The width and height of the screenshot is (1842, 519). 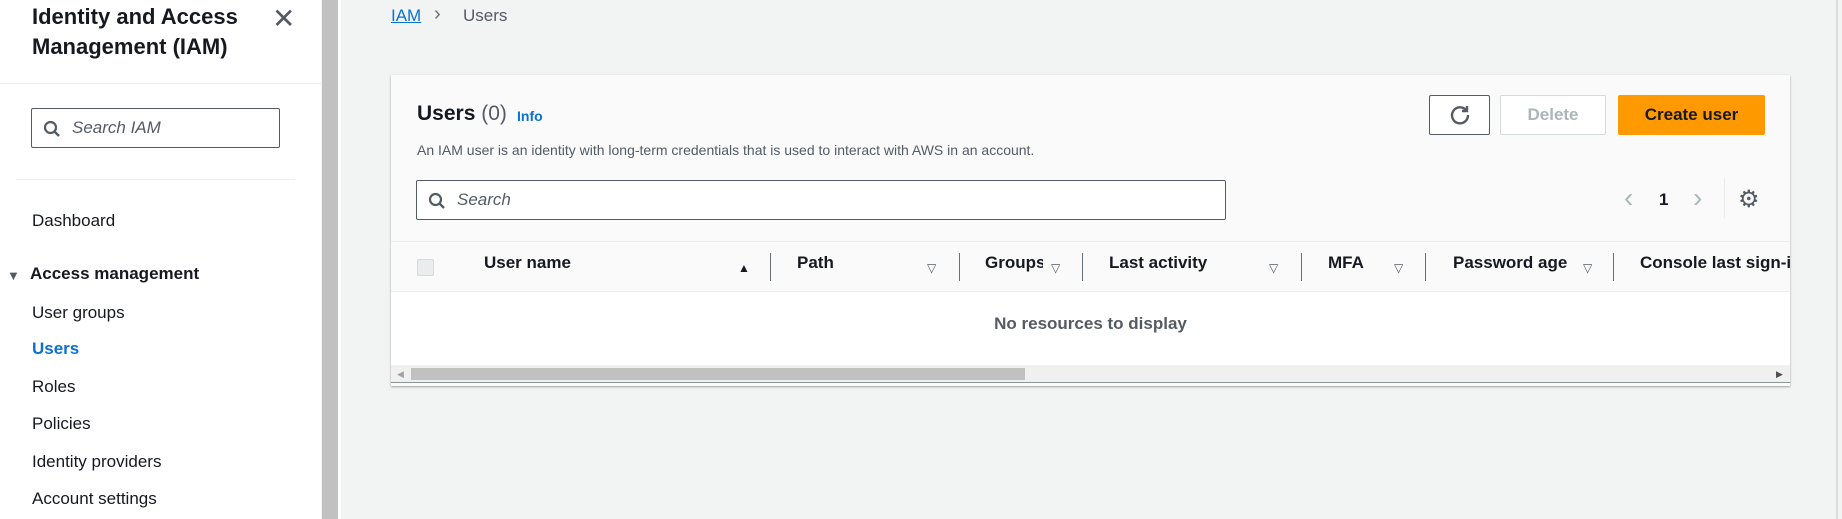 What do you see at coordinates (1697, 198) in the screenshot?
I see `next-page-icon: ›` at bounding box center [1697, 198].